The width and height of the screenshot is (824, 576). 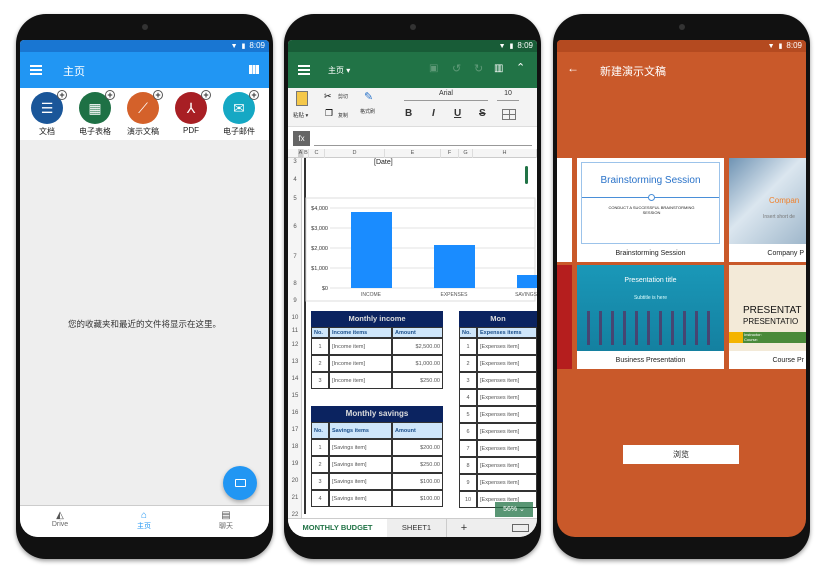 What do you see at coordinates (417, 346) in the screenshot?
I see `income-cell: $2,500.00` at bounding box center [417, 346].